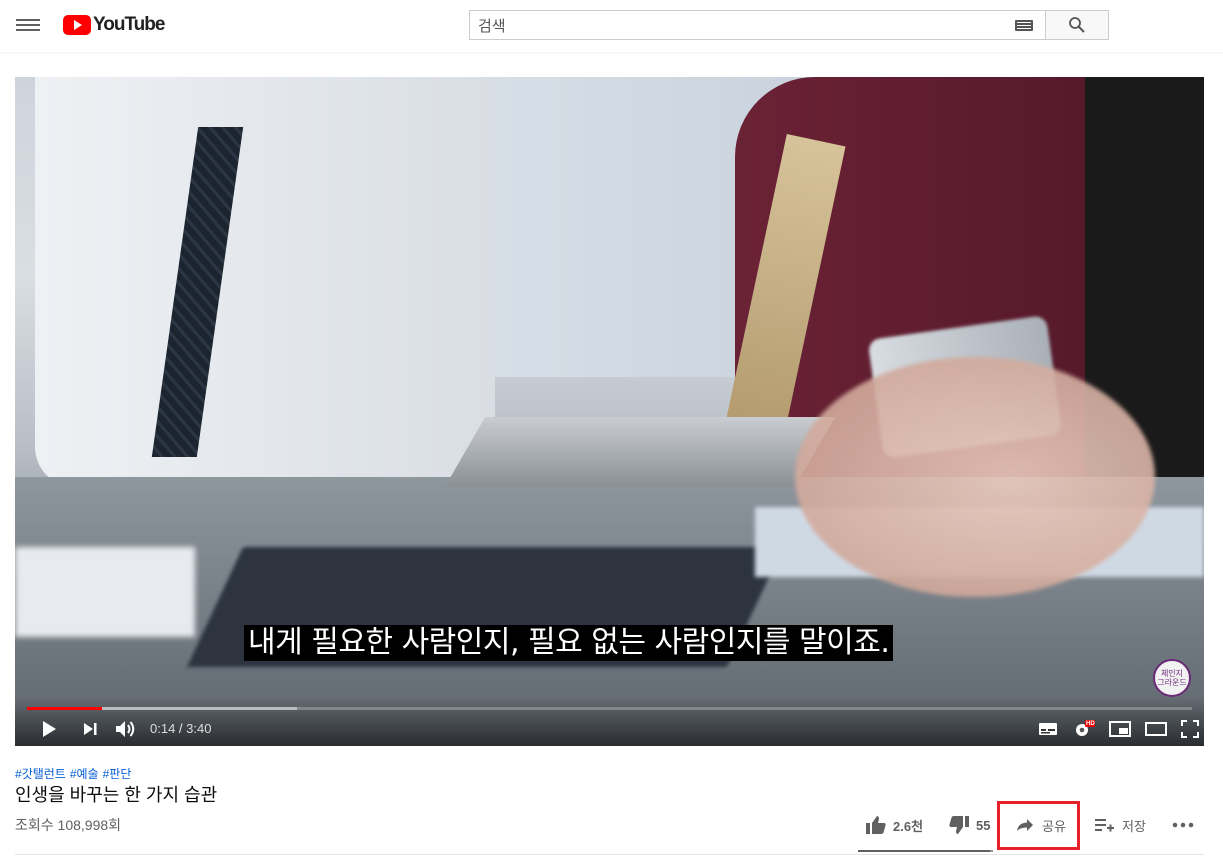 The width and height of the screenshot is (1223, 868). I want to click on like-button: 2.6천, so click(894, 825).